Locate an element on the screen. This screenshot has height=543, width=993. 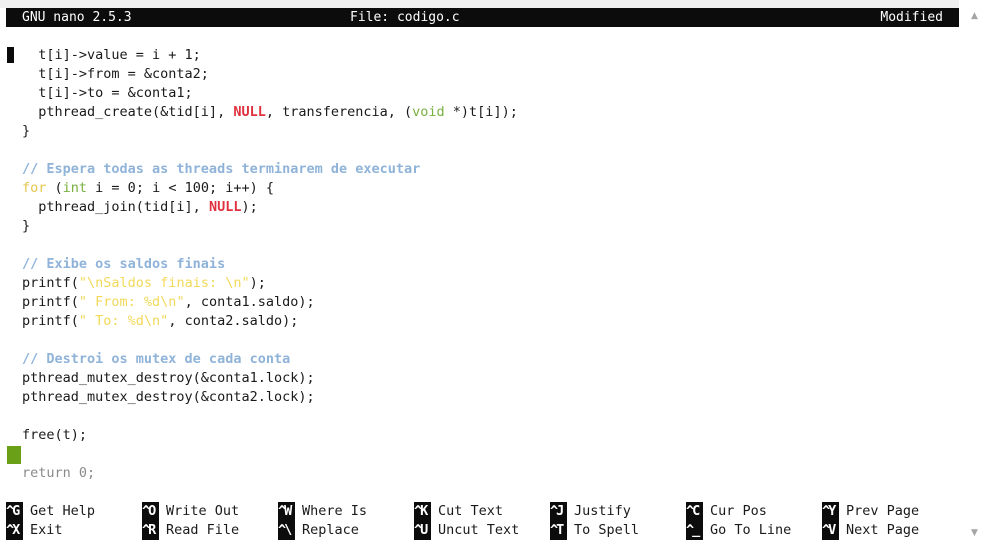
shortcut-get-help: ^G Get Help is located at coordinates (50, 511).